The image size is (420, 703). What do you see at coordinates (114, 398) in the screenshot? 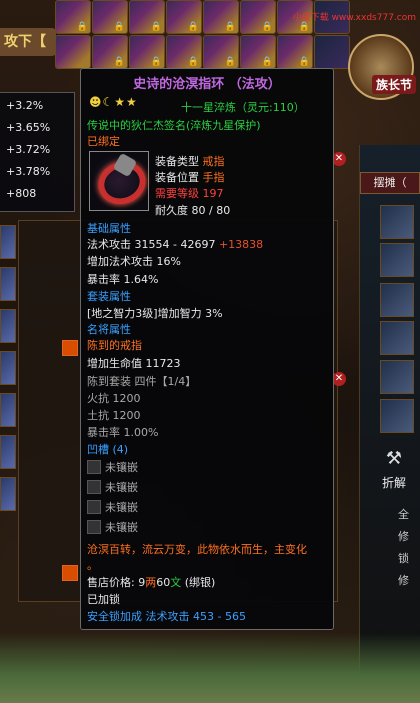
I see `fire-resistance: 火抗 1200` at bounding box center [114, 398].